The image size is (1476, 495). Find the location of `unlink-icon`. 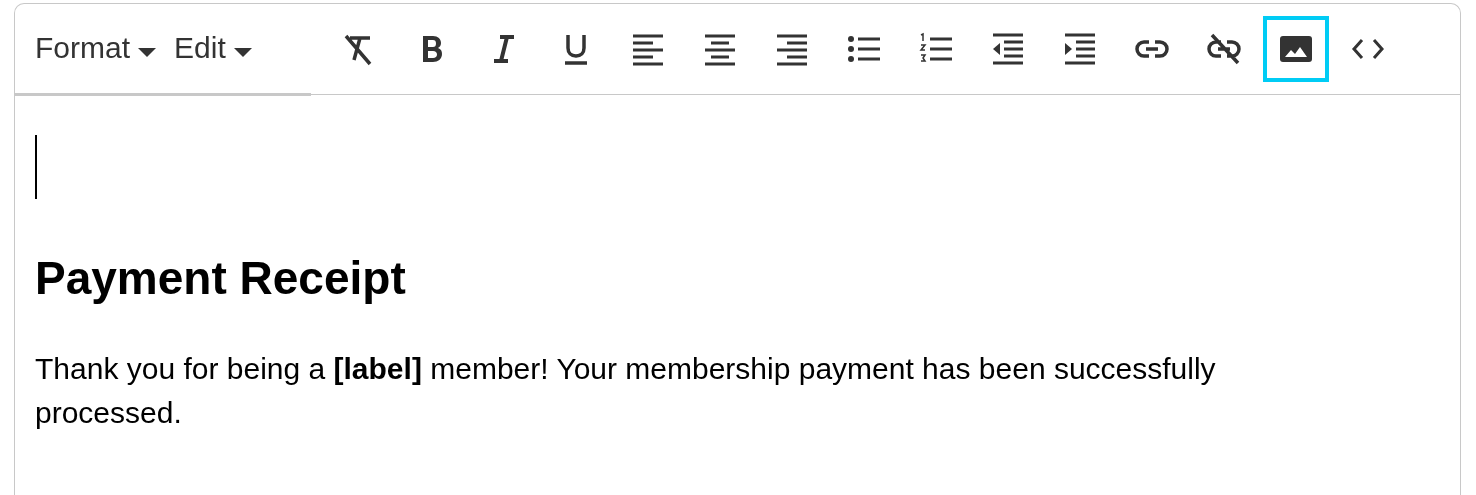

unlink-icon is located at coordinates (1224, 49).